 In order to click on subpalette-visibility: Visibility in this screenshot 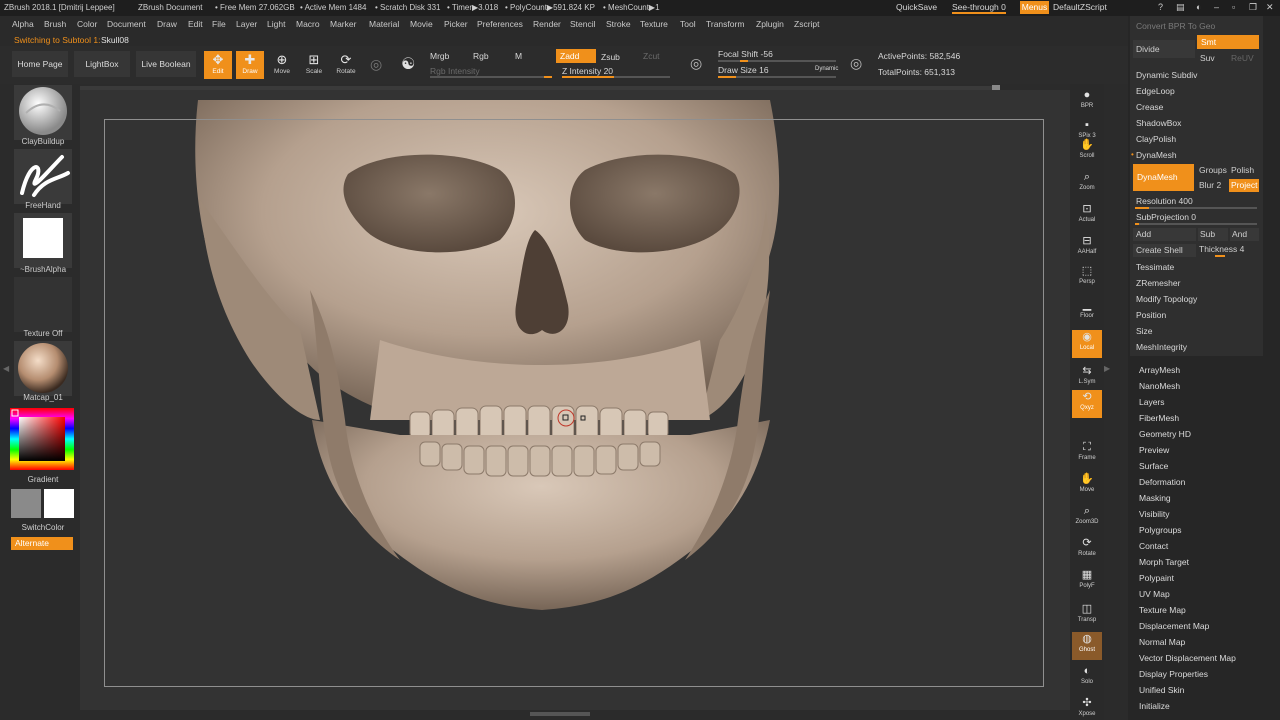, I will do `click(1154, 514)`.